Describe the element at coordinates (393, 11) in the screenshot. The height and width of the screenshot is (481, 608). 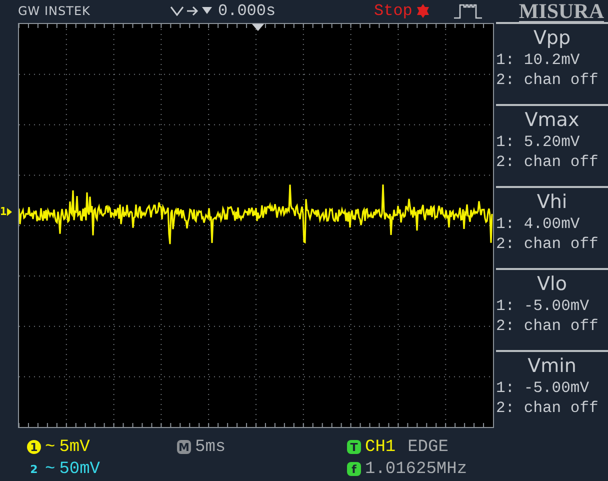
I see `run-state: Stop` at that location.